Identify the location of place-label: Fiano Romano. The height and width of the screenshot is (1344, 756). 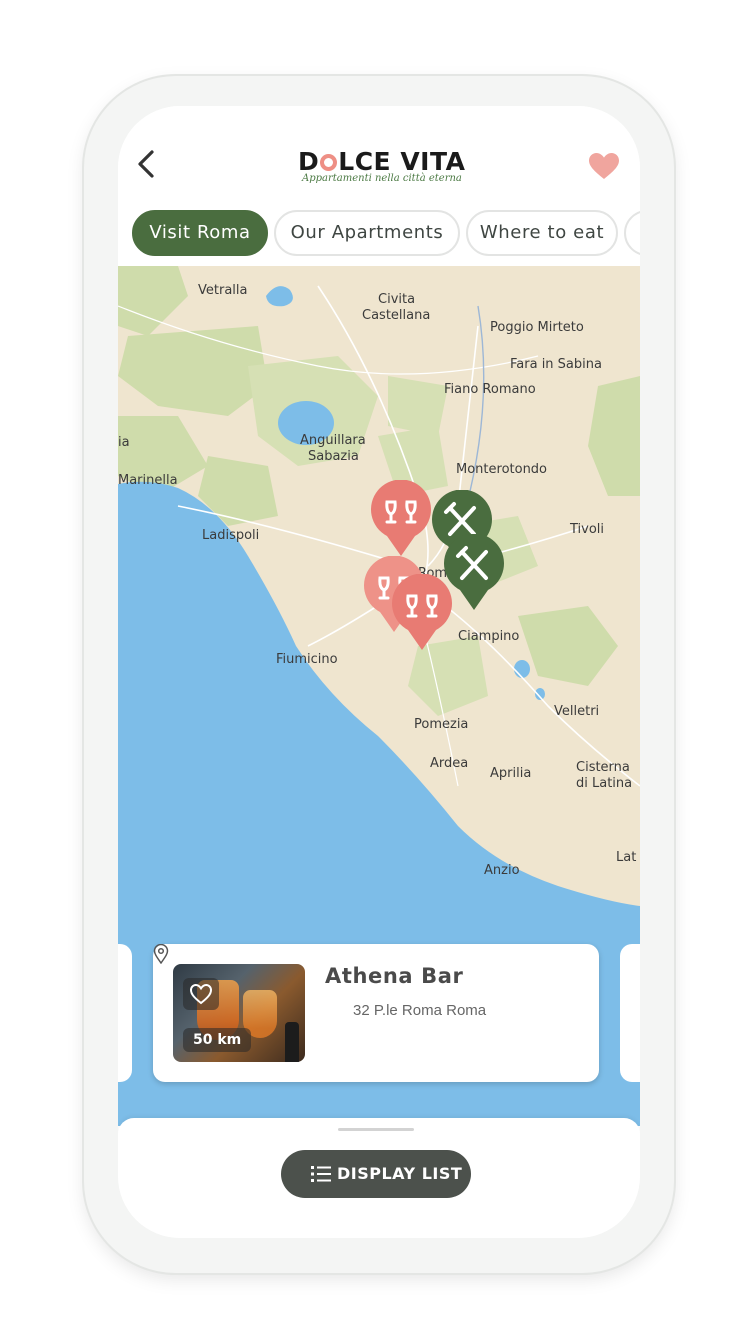
(490, 389).